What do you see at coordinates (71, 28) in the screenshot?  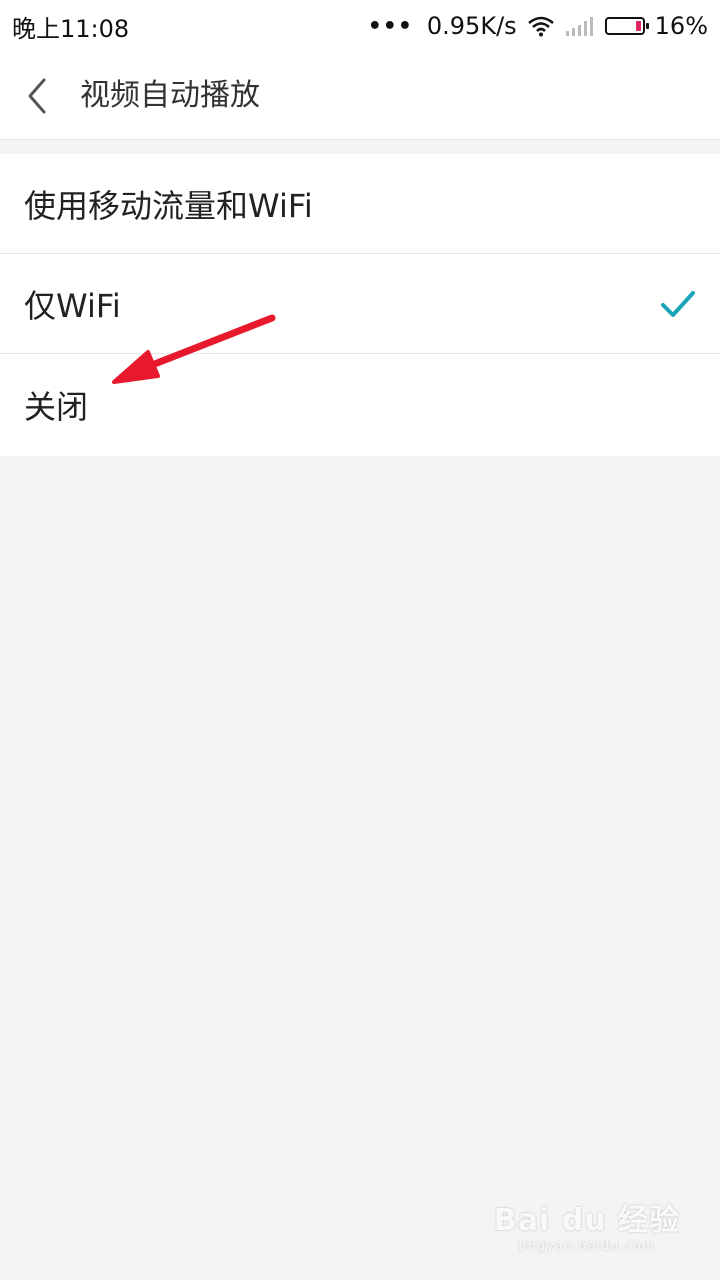 I see `status-time: 晚上11:08` at bounding box center [71, 28].